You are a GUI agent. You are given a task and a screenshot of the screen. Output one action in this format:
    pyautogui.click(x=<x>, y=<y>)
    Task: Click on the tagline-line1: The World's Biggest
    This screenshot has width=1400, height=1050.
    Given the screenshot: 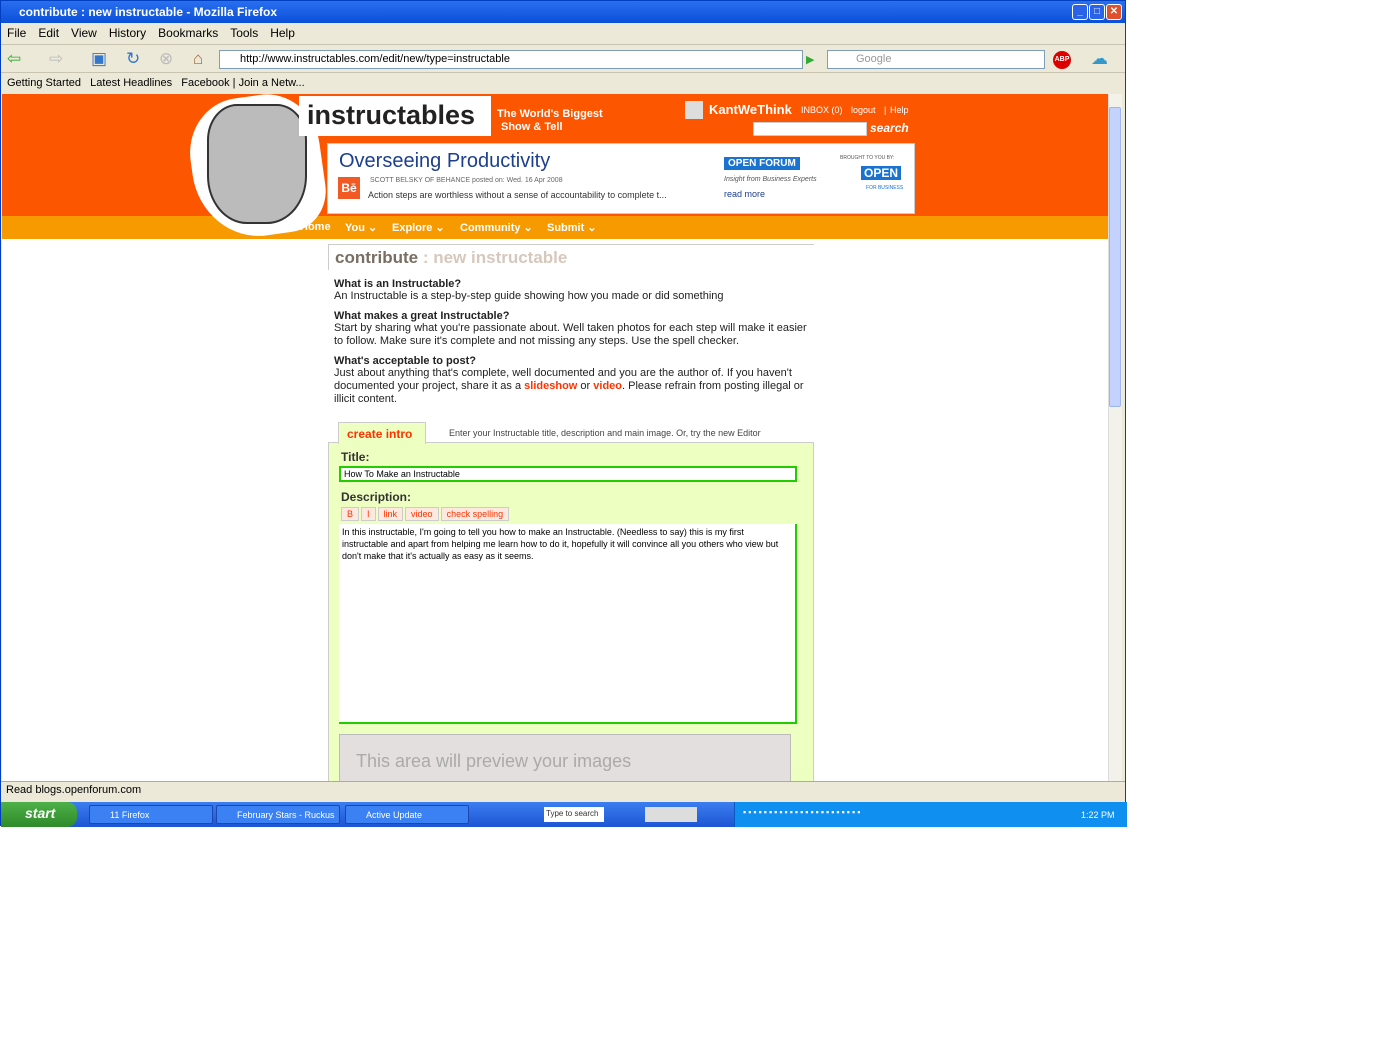 What is the action you would take?
    pyautogui.click(x=550, y=114)
    